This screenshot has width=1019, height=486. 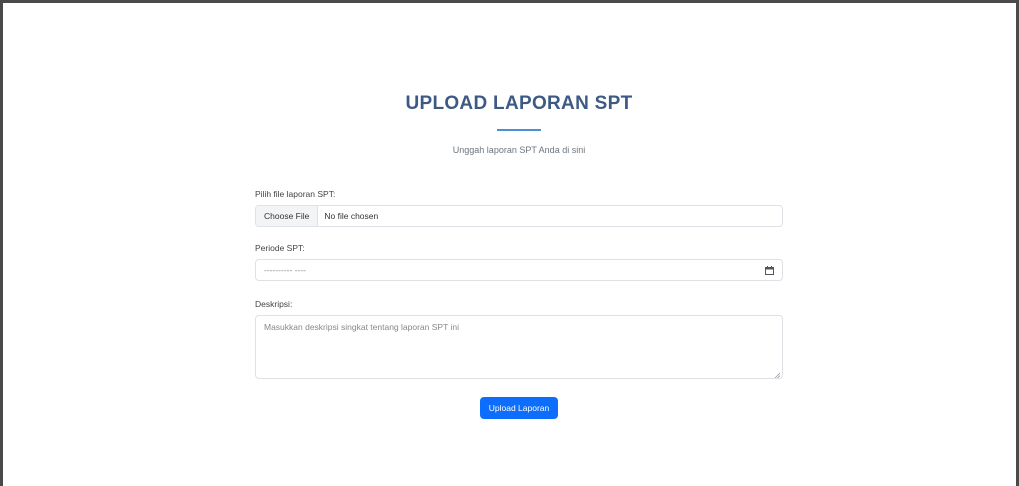 What do you see at coordinates (769, 270) in the screenshot?
I see `calendar-icon` at bounding box center [769, 270].